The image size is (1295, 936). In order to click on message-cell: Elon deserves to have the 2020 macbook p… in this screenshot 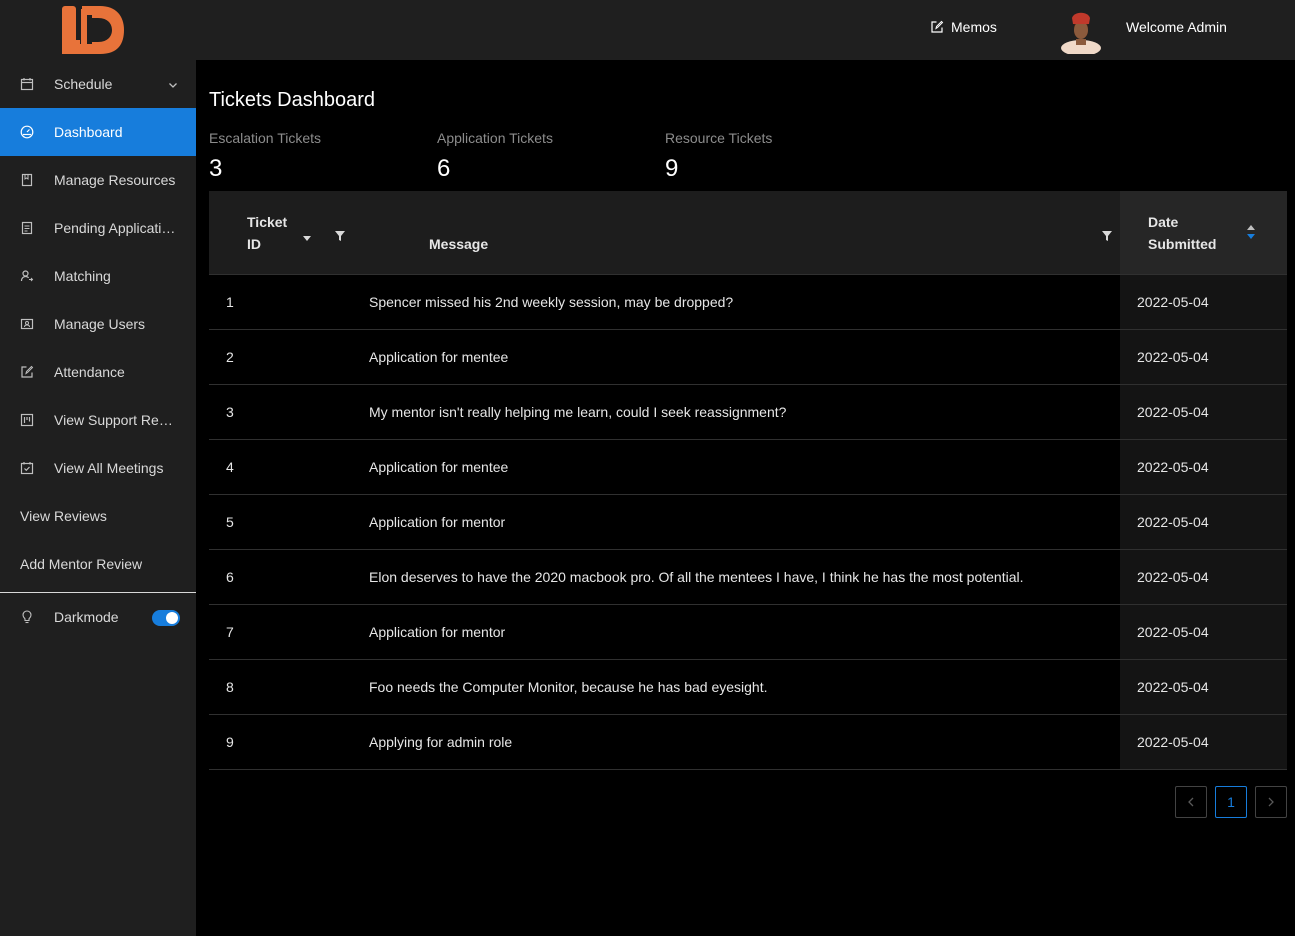, I will do `click(696, 577)`.